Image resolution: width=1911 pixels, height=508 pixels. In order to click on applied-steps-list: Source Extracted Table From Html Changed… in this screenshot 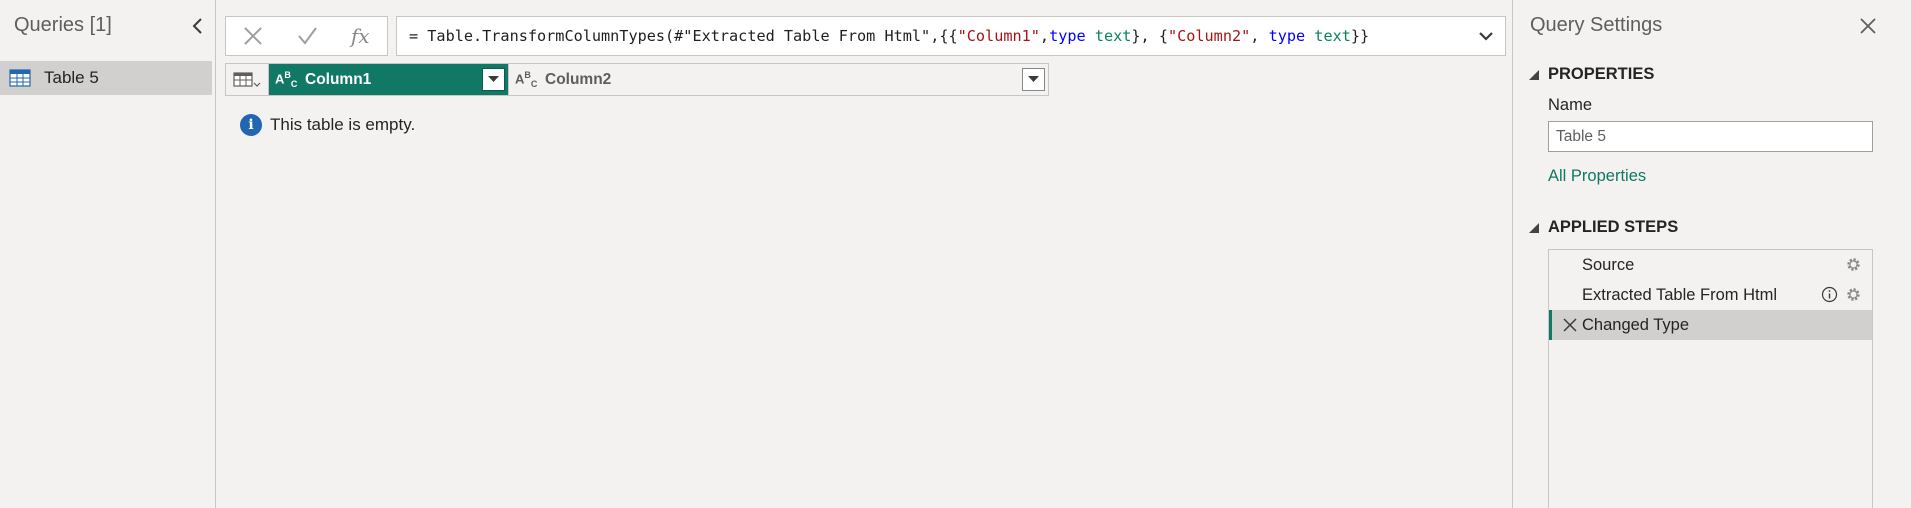, I will do `click(1710, 378)`.